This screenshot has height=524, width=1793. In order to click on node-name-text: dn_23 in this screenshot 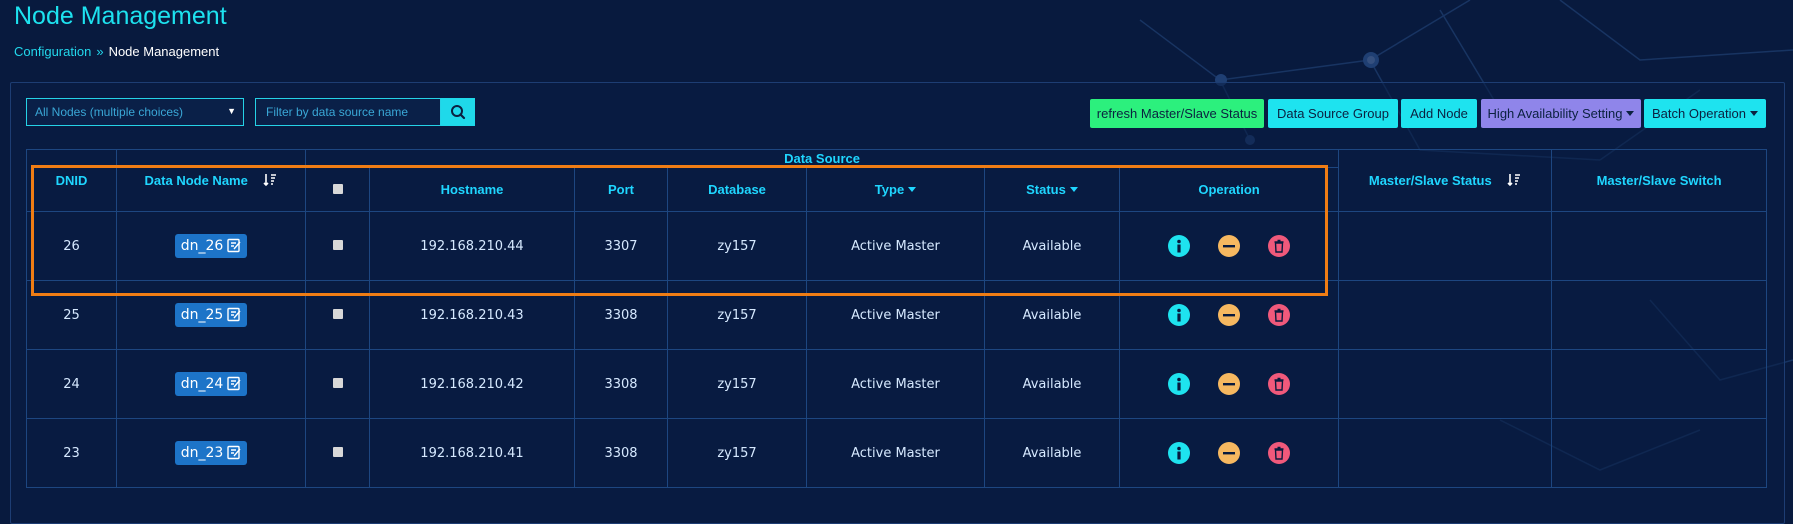, I will do `click(202, 453)`.